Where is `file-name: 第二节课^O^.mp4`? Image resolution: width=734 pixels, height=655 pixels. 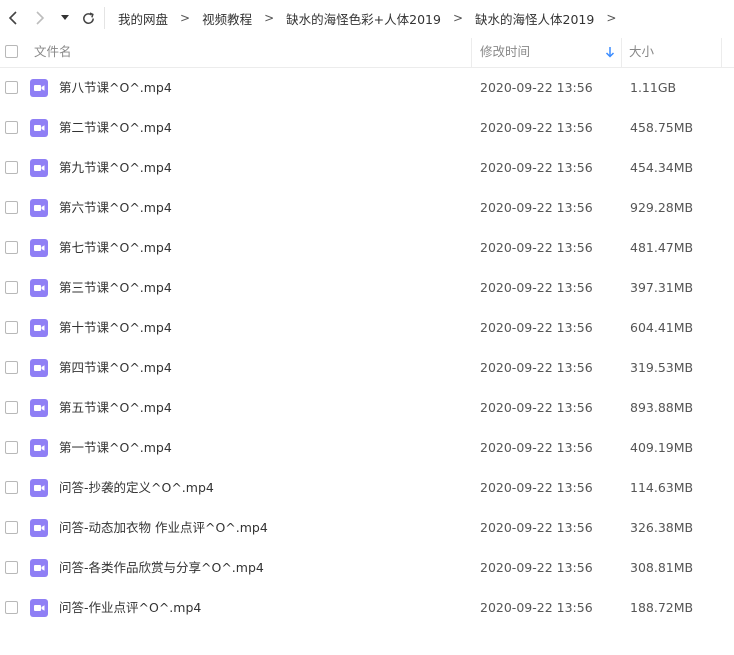 file-name: 第二节课^O^.mp4 is located at coordinates (115, 128).